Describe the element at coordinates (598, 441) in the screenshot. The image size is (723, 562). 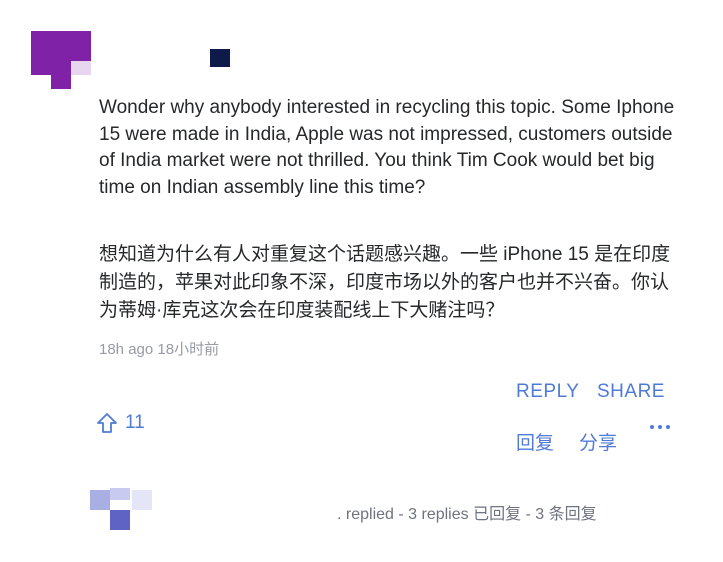
I see `share-button-zh: 分享` at that location.